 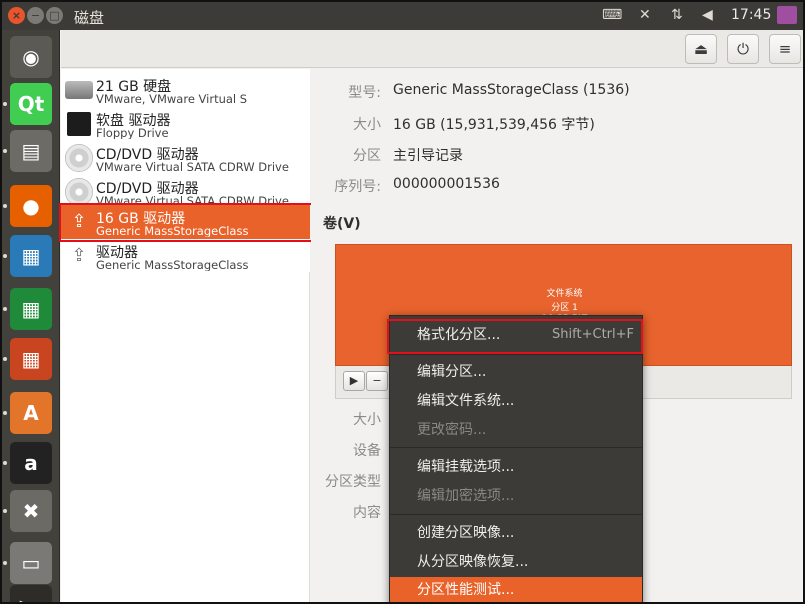 What do you see at coordinates (357, 187) in the screenshot?
I see `serial-label: 序列号:` at bounding box center [357, 187].